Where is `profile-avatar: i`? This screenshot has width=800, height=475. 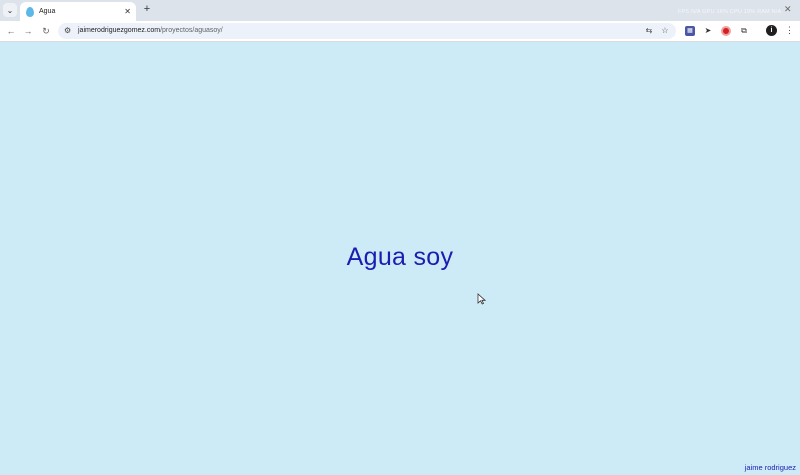
profile-avatar: i is located at coordinates (771, 30).